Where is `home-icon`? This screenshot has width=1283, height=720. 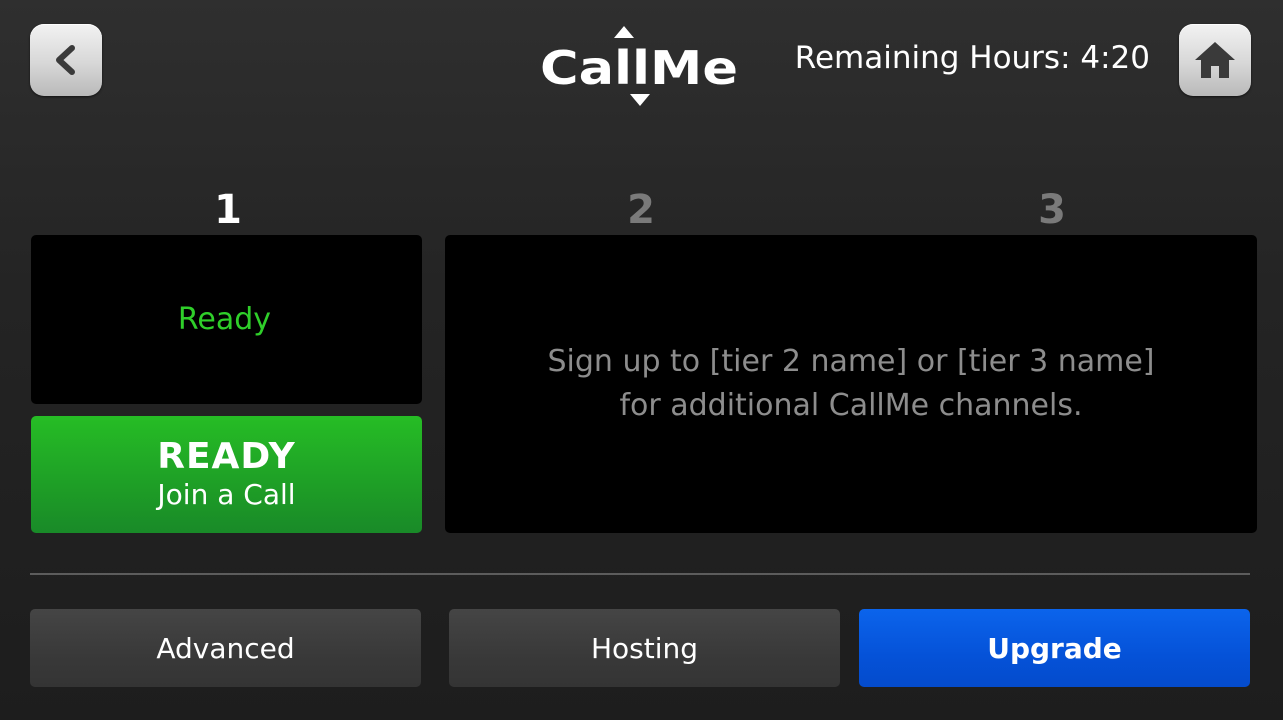
home-icon is located at coordinates (1215, 60).